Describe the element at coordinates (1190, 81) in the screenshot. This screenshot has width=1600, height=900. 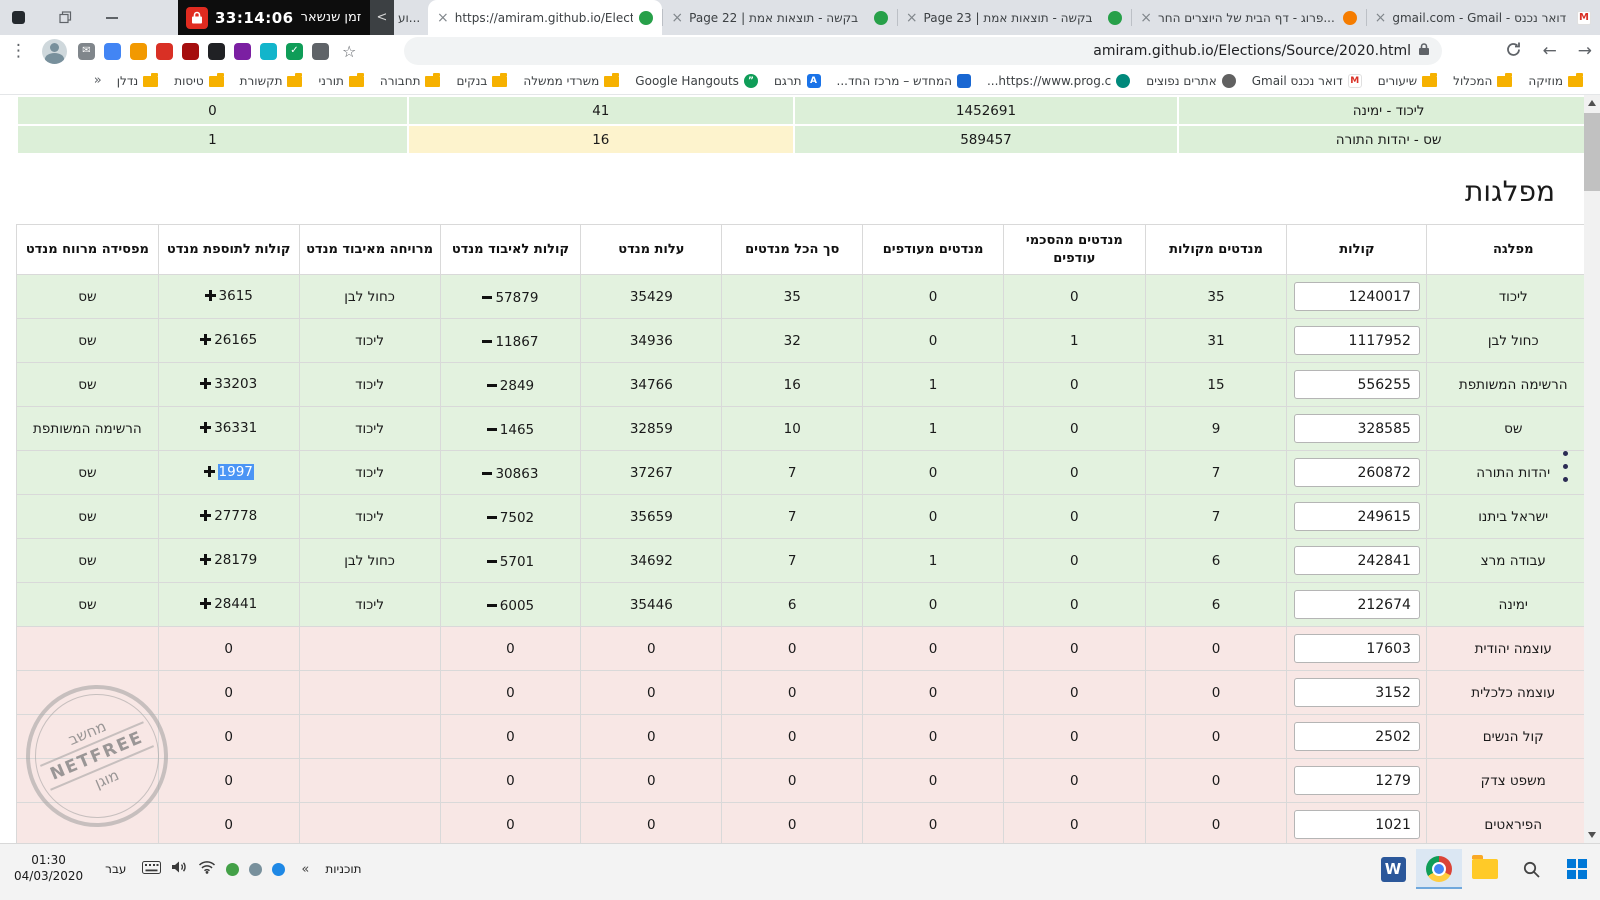
I see `bookmark-item: אתרים נפוצים` at that location.